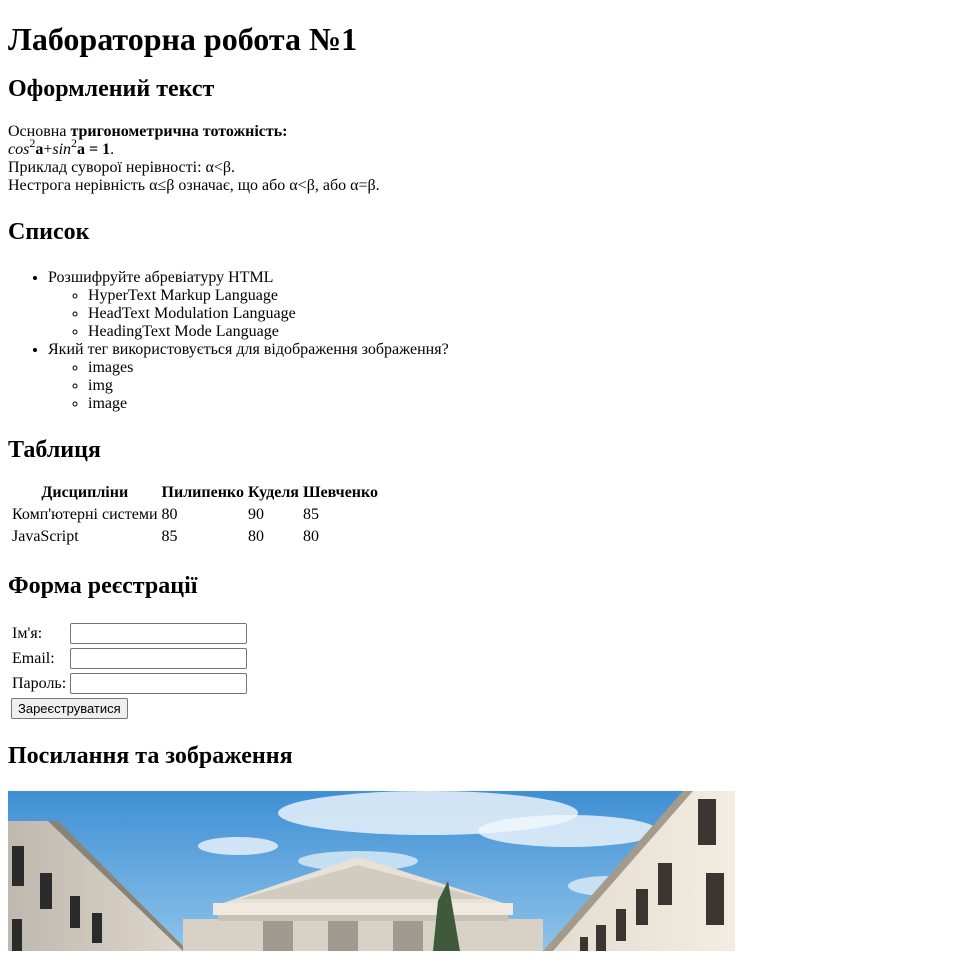 The height and width of the screenshot is (956, 971). I want to click on strict-inequality: Приклад суворої нерівності: α<β., so click(122, 167).